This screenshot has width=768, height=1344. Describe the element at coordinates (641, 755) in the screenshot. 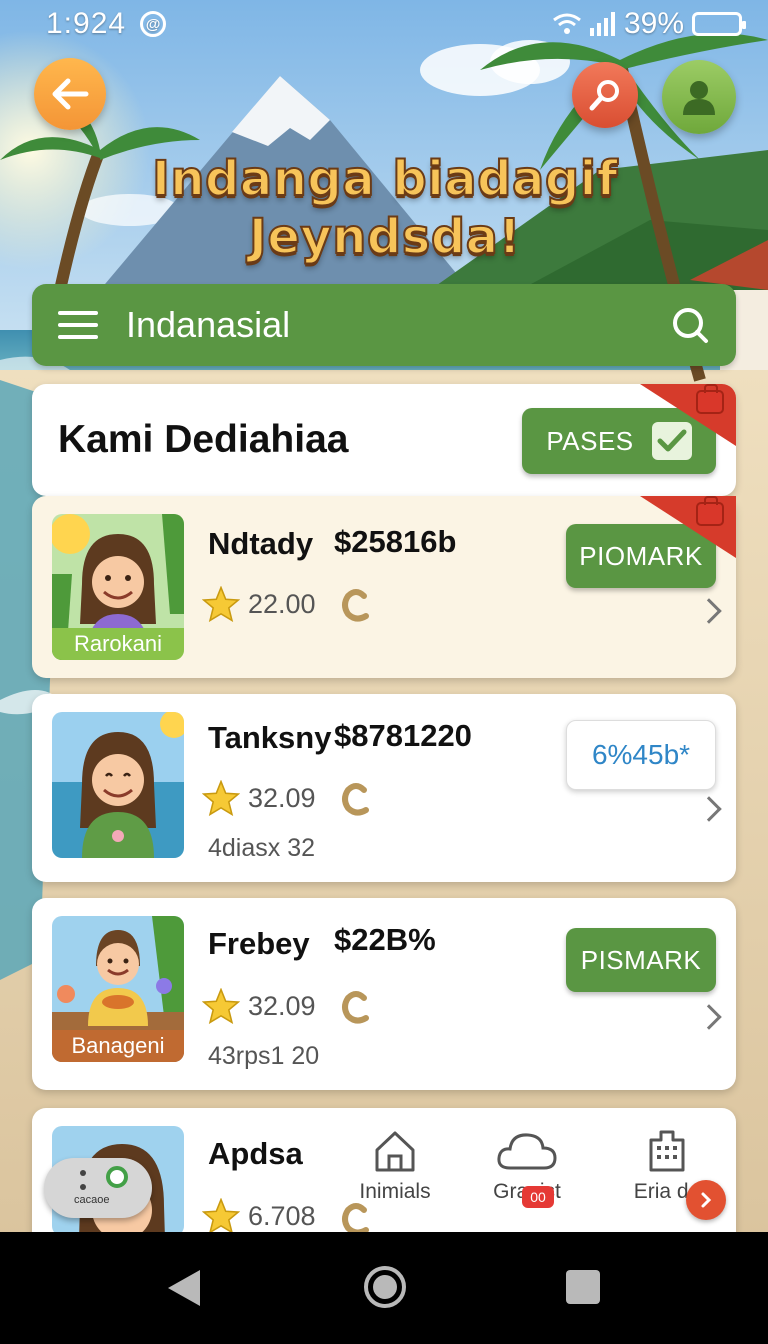

I see `item-discount-button: 6%45b*` at that location.